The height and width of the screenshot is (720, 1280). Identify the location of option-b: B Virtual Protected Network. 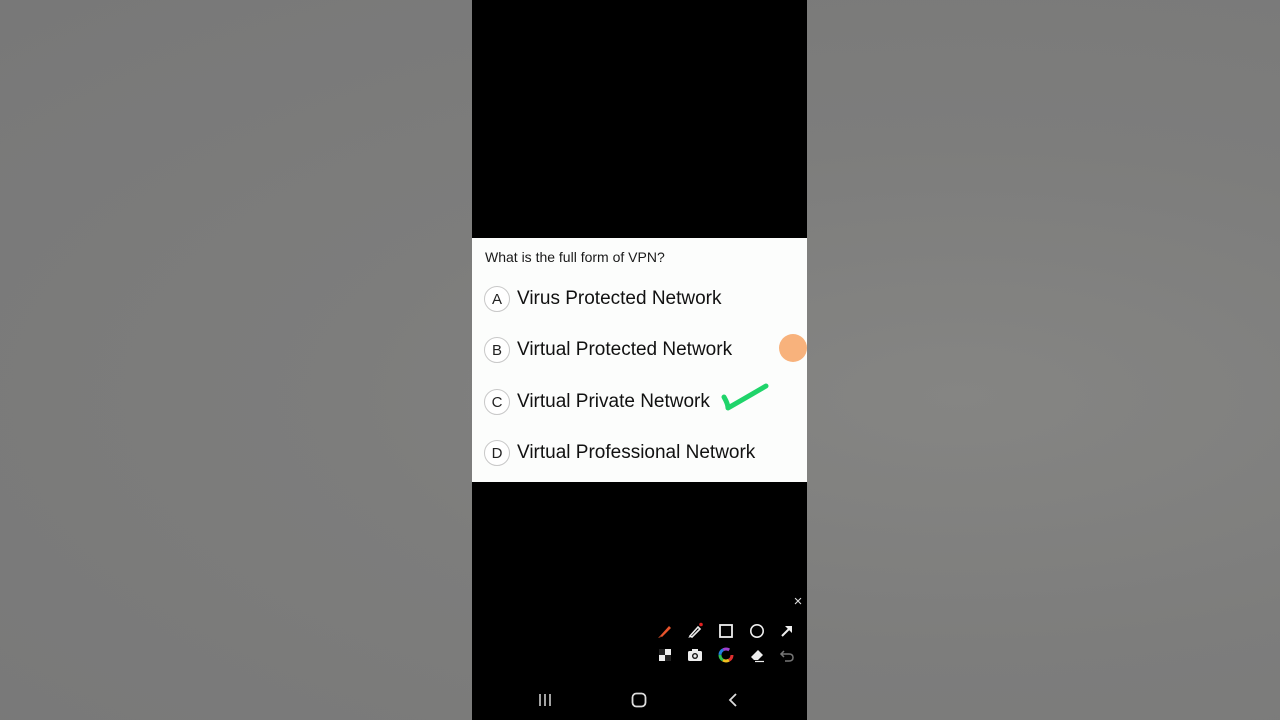
(608, 350).